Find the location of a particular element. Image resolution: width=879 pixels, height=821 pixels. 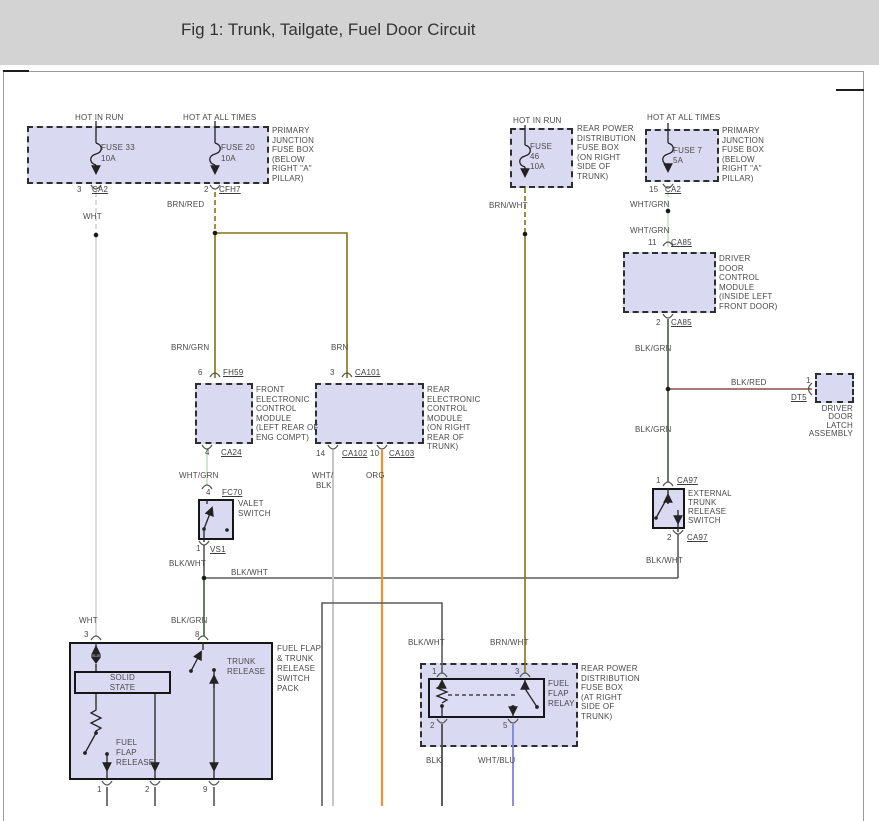

pin-number: 14 is located at coordinates (321, 453).